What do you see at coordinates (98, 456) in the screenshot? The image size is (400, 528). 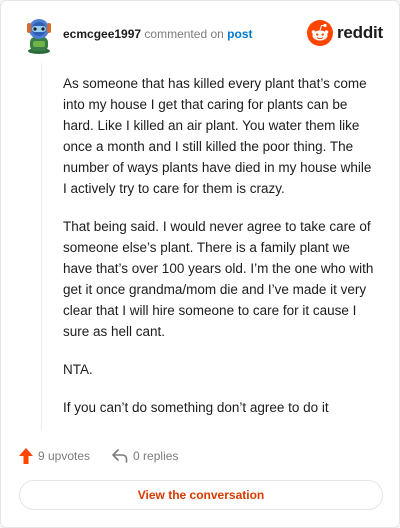 I see `comment-actions: 9 upvotes 0 replies` at bounding box center [98, 456].